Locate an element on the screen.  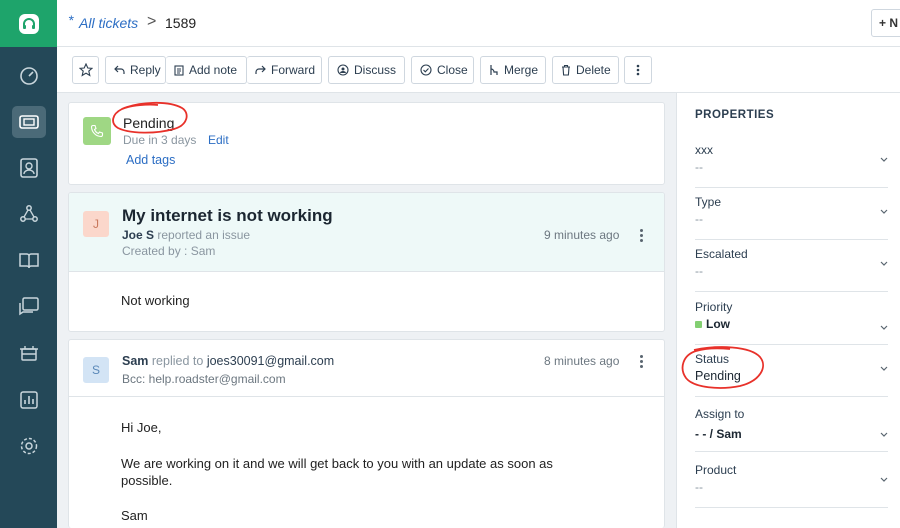
trash-icon is located at coordinates (566, 70).